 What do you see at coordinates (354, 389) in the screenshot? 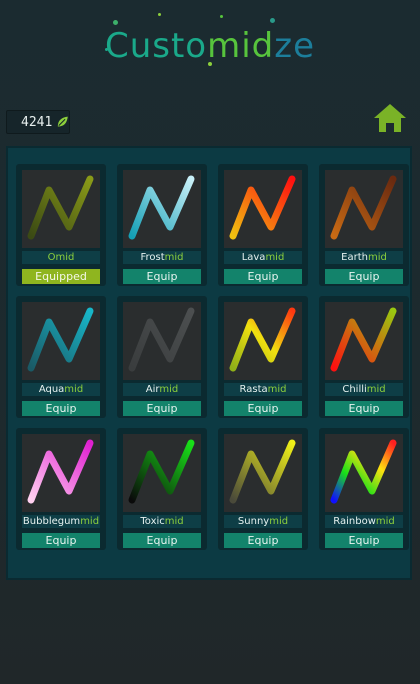
I see `skin-name-prefix: Chilli` at bounding box center [354, 389].